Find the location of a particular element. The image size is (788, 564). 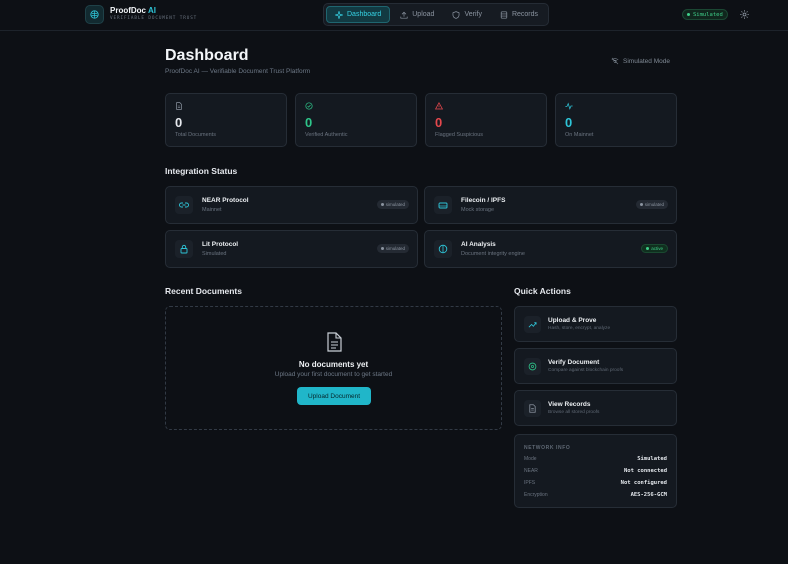

integration-name: Filecoin / IPFS is located at coordinates (483, 200).